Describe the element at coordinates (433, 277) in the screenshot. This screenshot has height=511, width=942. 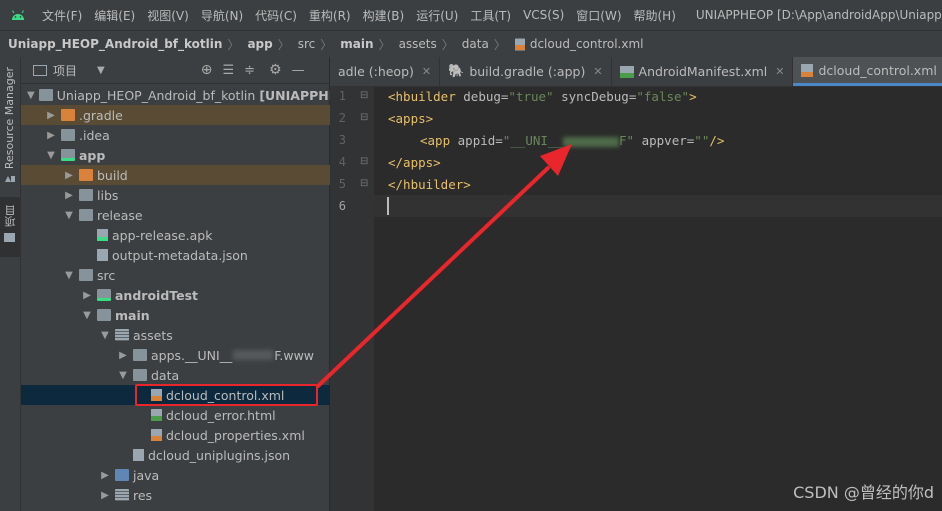
I see `annotation-arrow-line` at that location.